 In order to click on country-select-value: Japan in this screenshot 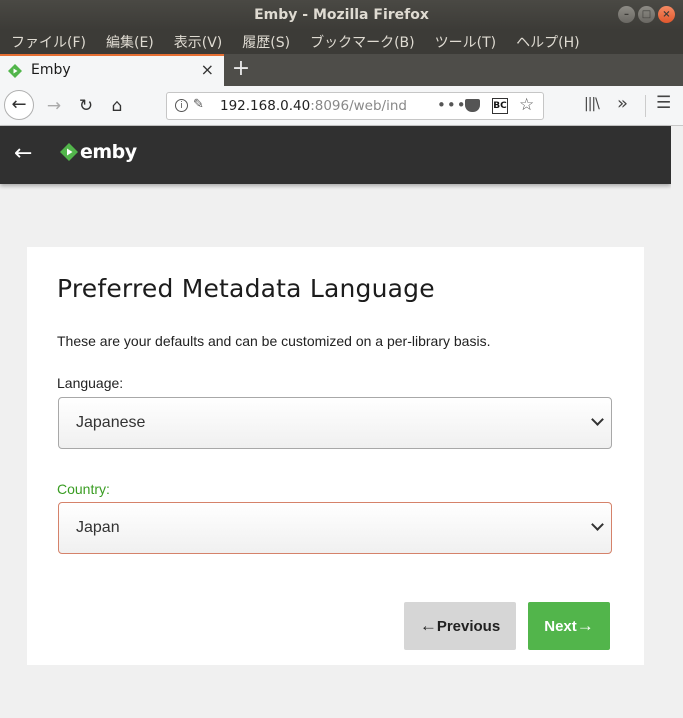, I will do `click(98, 527)`.